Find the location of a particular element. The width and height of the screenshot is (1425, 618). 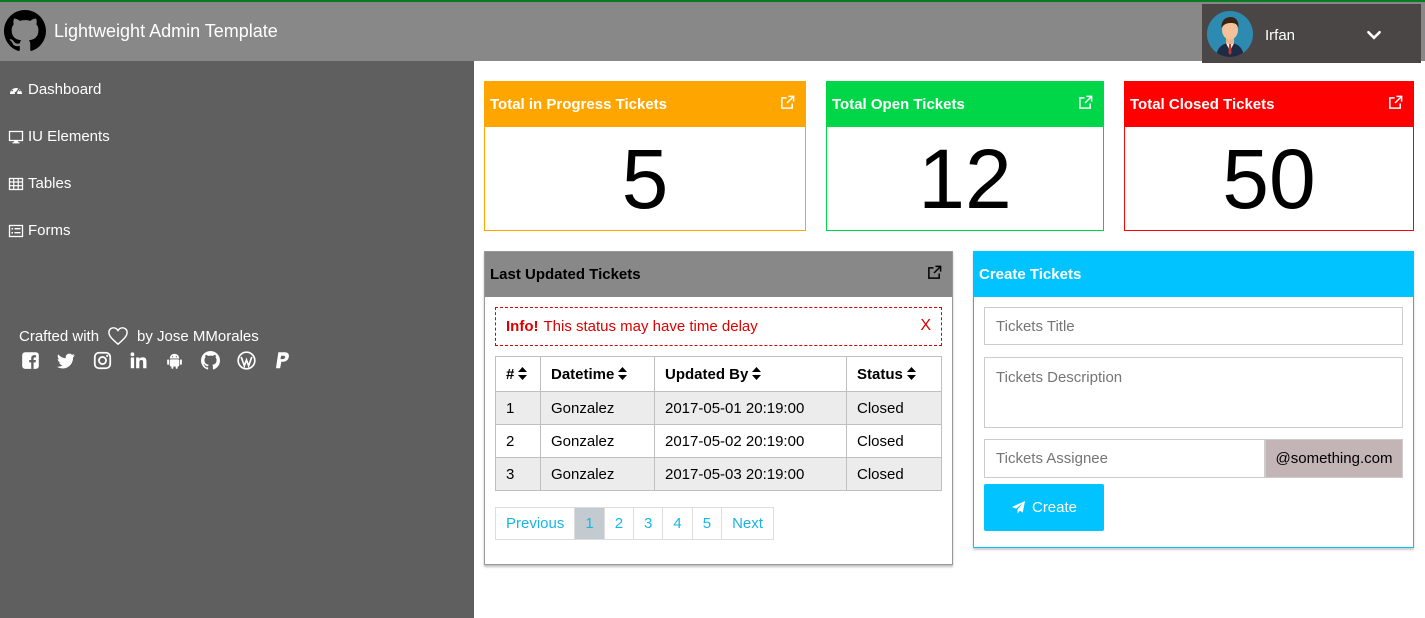

stat-card-open: Total Open Tickets 12 is located at coordinates (965, 156).